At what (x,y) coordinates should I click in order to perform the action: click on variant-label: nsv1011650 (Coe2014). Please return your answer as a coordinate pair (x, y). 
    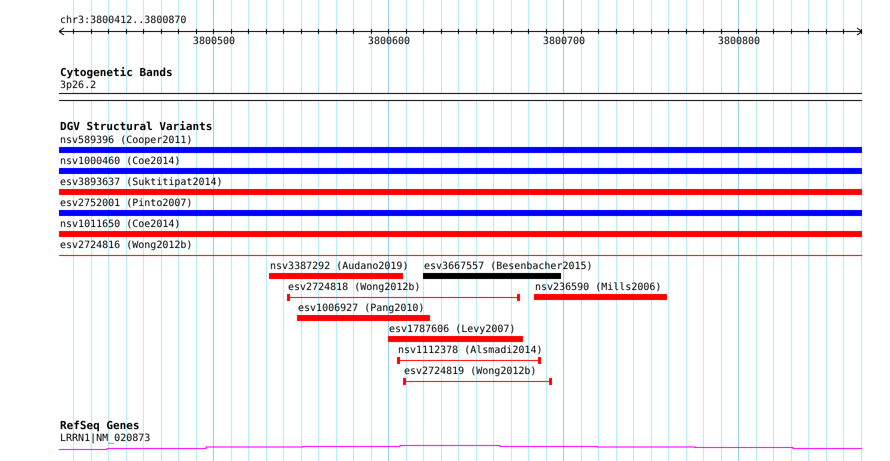
    Looking at the image, I should click on (120, 224).